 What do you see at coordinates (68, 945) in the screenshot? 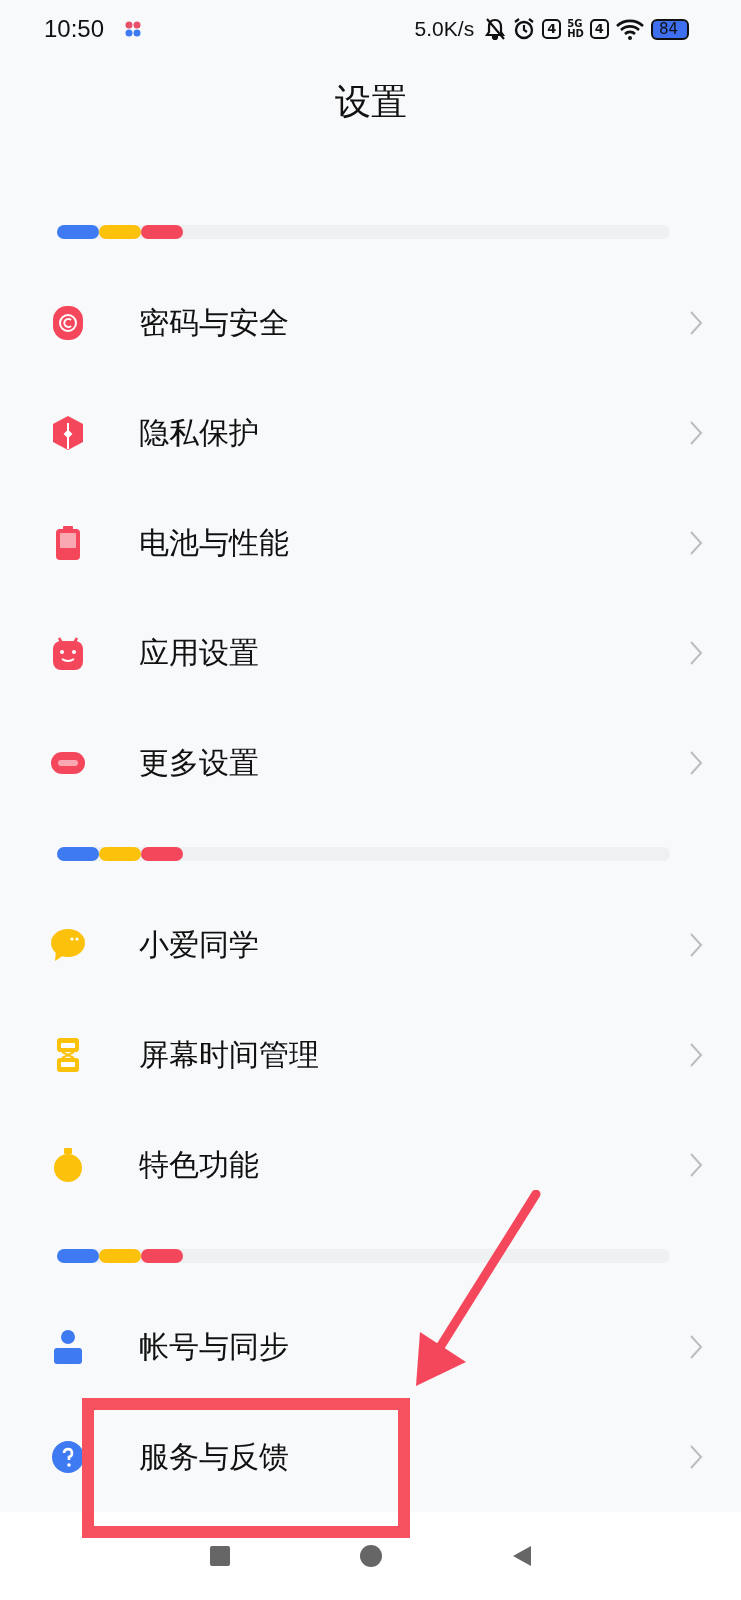
I see `chat-bubble-icon` at bounding box center [68, 945].